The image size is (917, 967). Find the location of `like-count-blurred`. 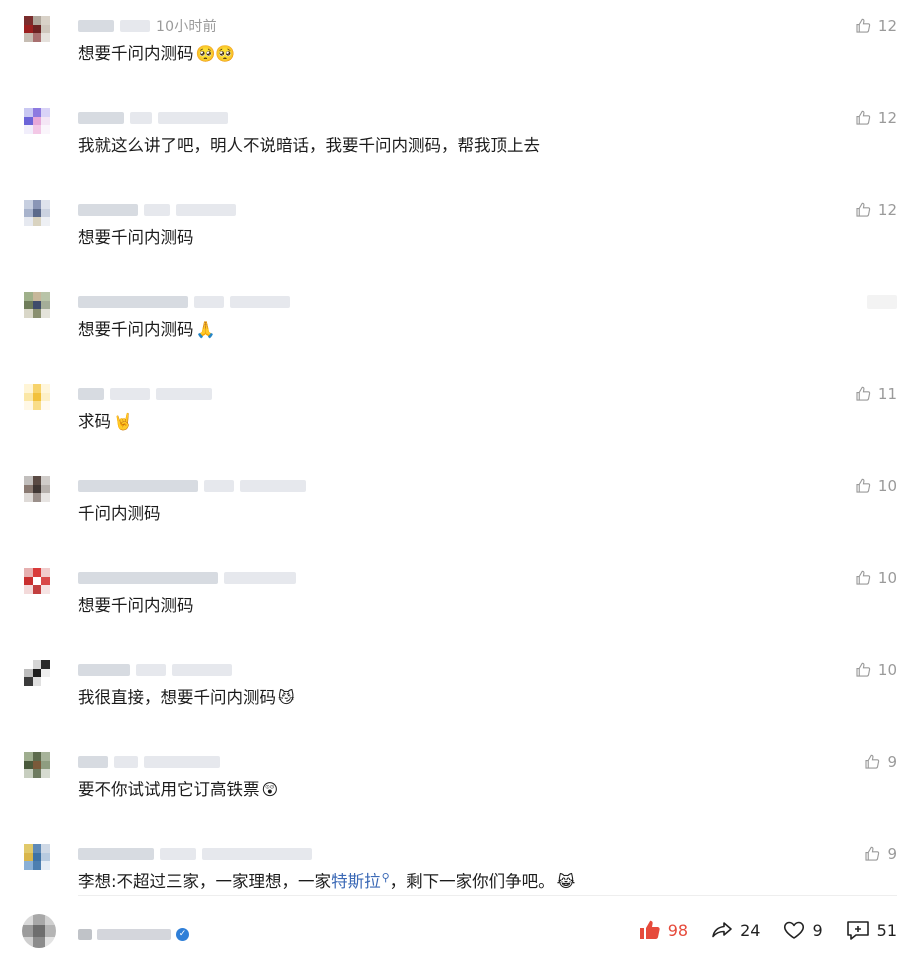

like-count-blurred is located at coordinates (882, 302).